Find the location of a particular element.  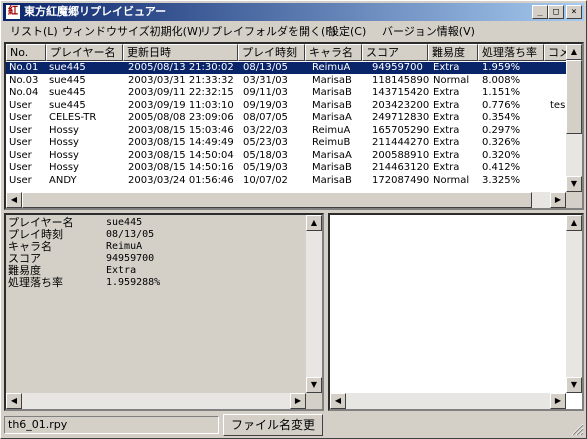

rename-file-button: ファイル名変更 is located at coordinates (273, 425).